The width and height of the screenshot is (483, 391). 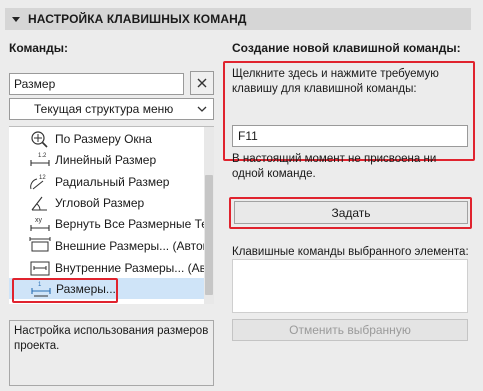 What do you see at coordinates (350, 136) in the screenshot?
I see `shortcut-key-field: F11` at bounding box center [350, 136].